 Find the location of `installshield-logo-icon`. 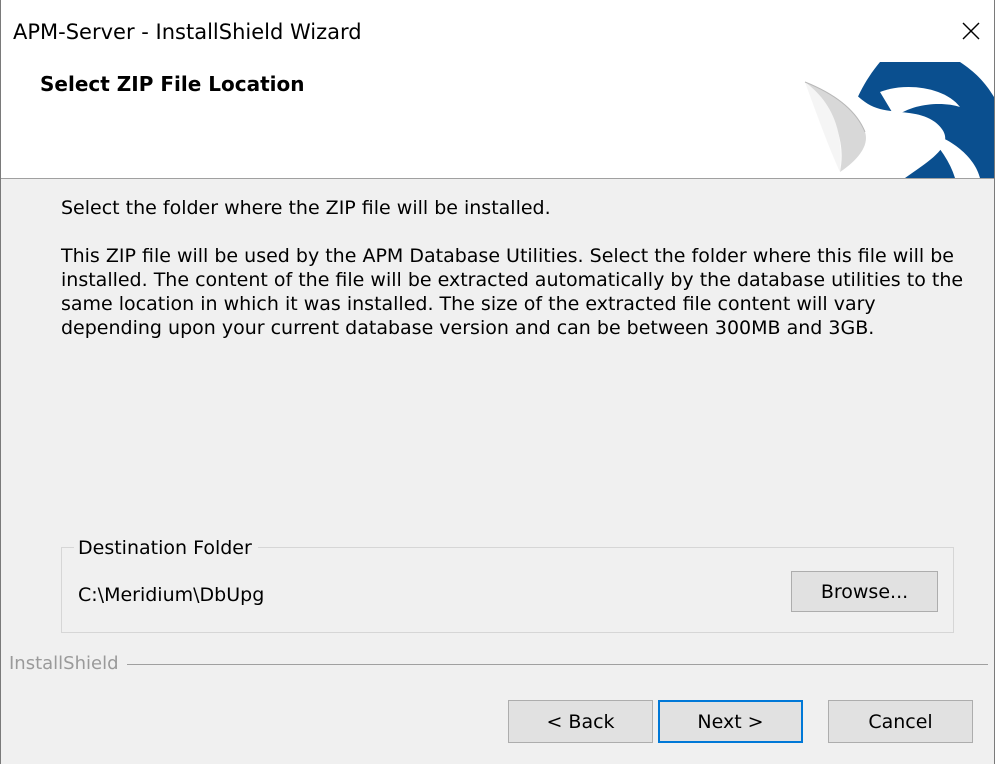

installshield-logo-icon is located at coordinates (889, 120).